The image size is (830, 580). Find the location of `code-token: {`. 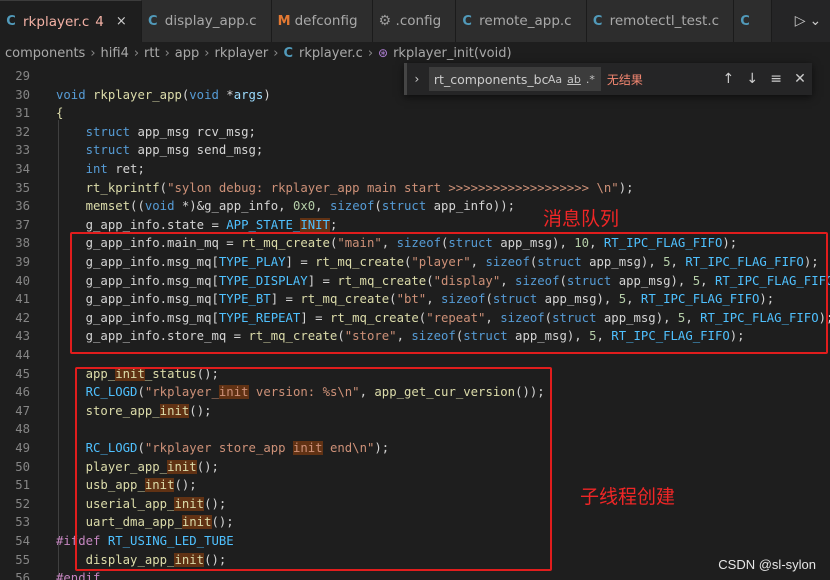

code-token: { is located at coordinates (60, 113).